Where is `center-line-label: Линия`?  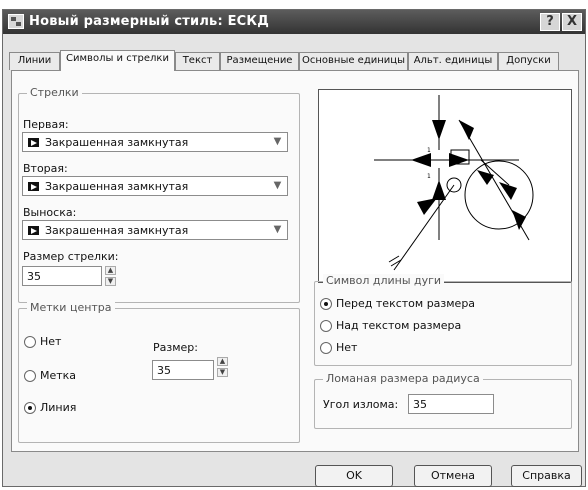
center-line-label: Линия is located at coordinates (58, 407).